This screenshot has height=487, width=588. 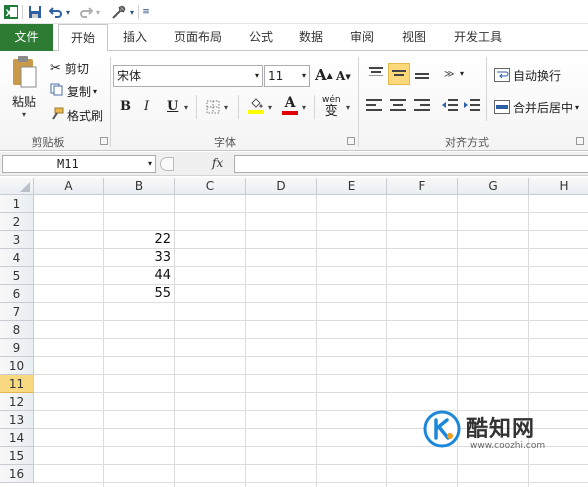 I want to click on increase-indent-icon, so click(x=472, y=105).